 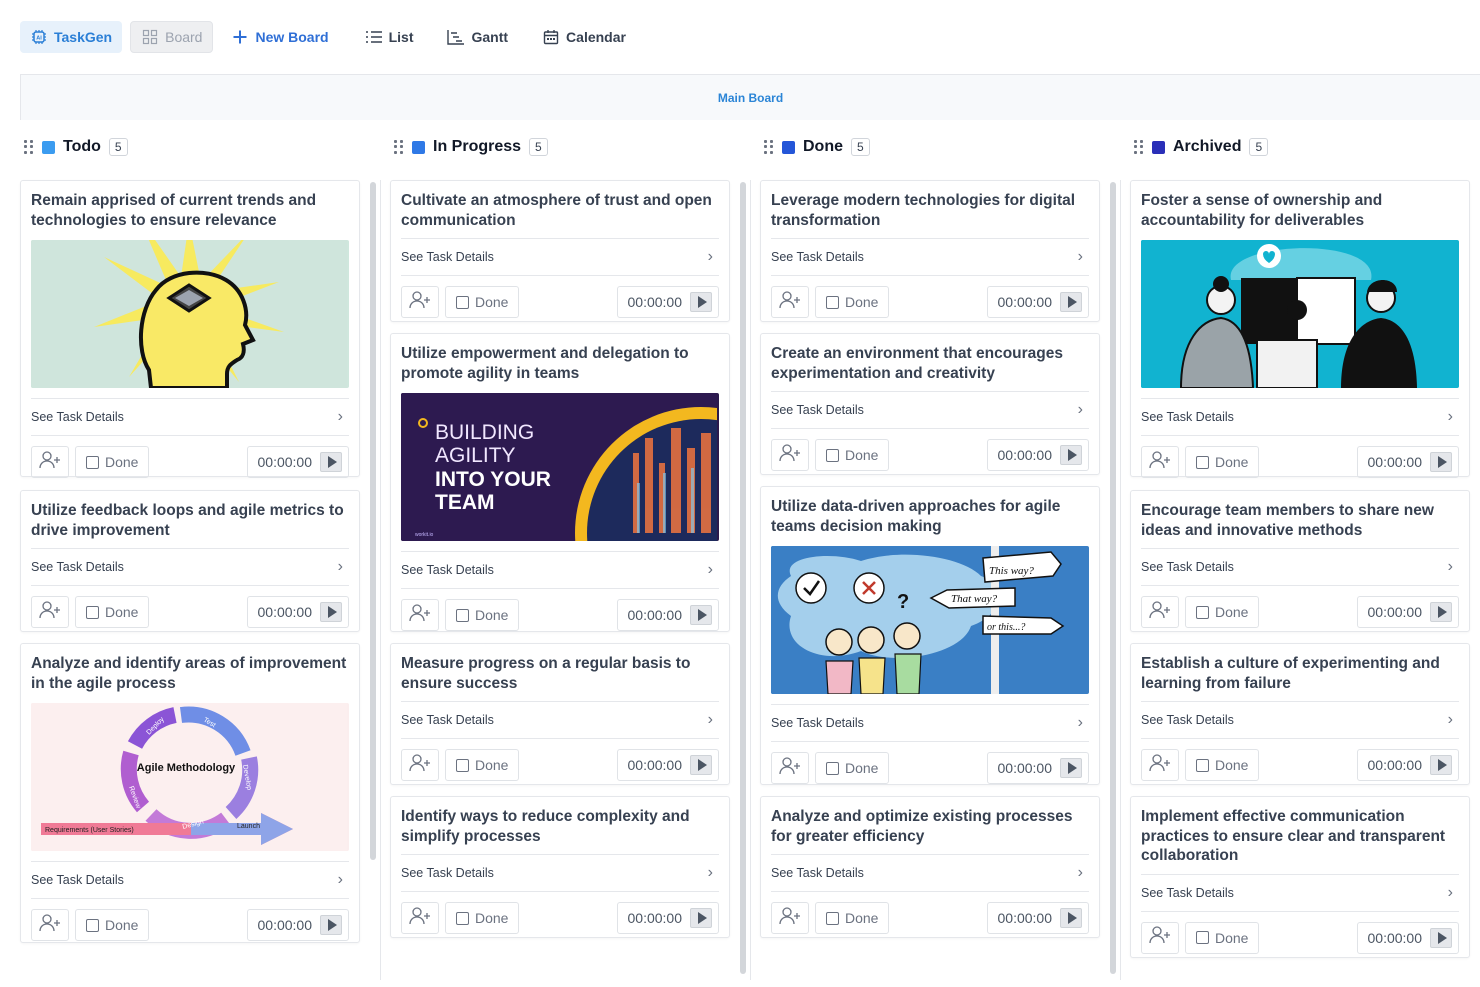 What do you see at coordinates (1037, 455) in the screenshot?
I see `task-timer: 00:00:00` at bounding box center [1037, 455].